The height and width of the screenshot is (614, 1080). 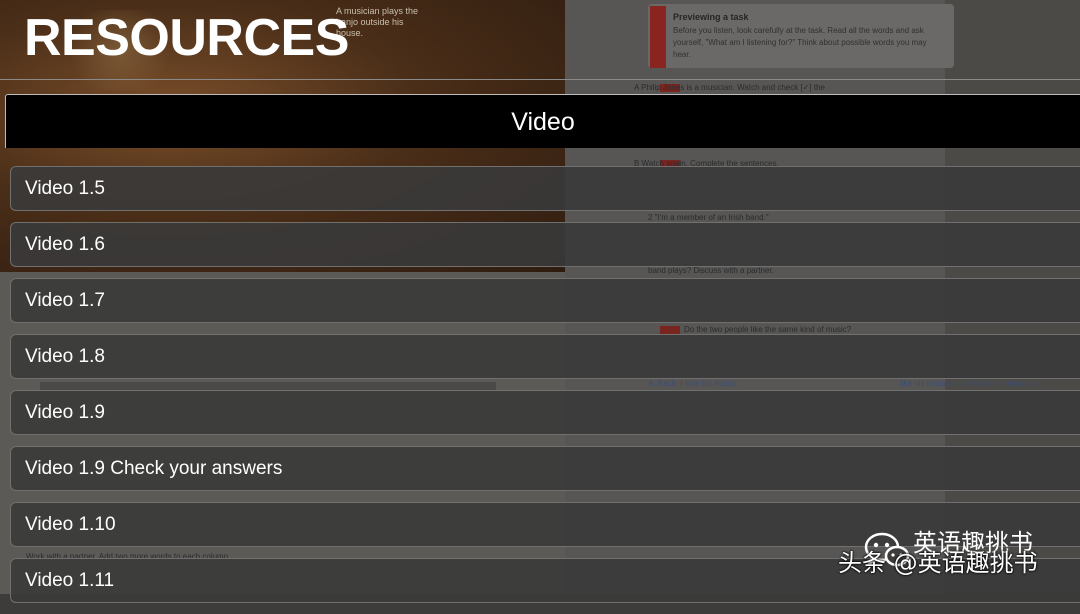 I want to click on video-item-1-5: Video 1.5, so click(x=545, y=188).